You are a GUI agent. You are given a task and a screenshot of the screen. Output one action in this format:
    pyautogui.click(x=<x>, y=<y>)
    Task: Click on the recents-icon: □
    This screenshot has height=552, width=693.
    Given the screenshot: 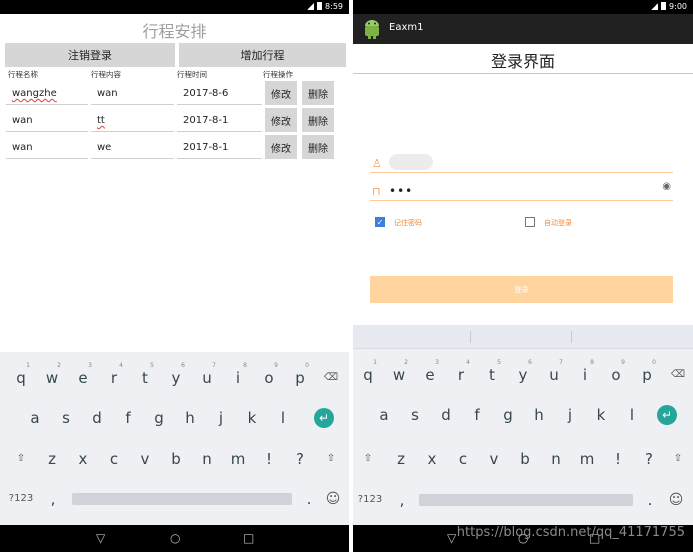 What is the action you would take?
    pyautogui.click(x=248, y=538)
    